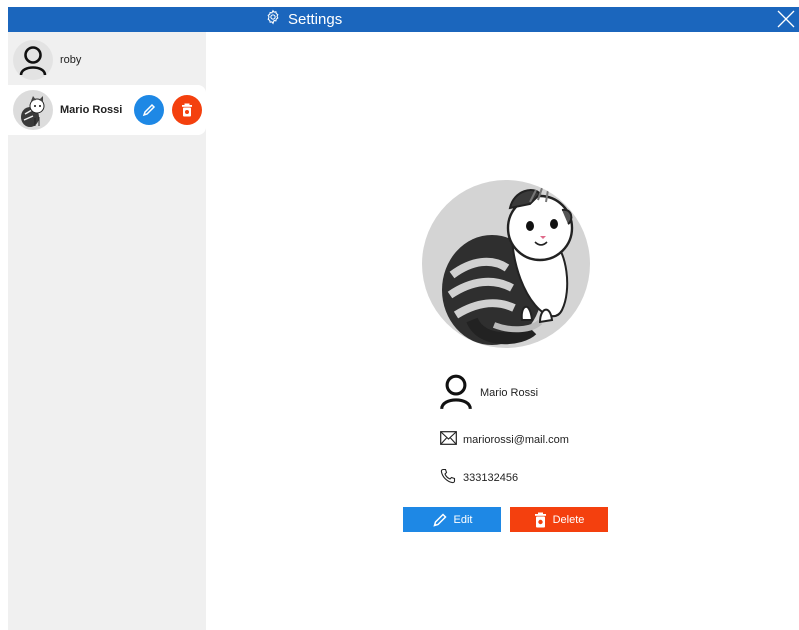  Describe the element at coordinates (448, 439) in the screenshot. I see `mail-icon` at that location.